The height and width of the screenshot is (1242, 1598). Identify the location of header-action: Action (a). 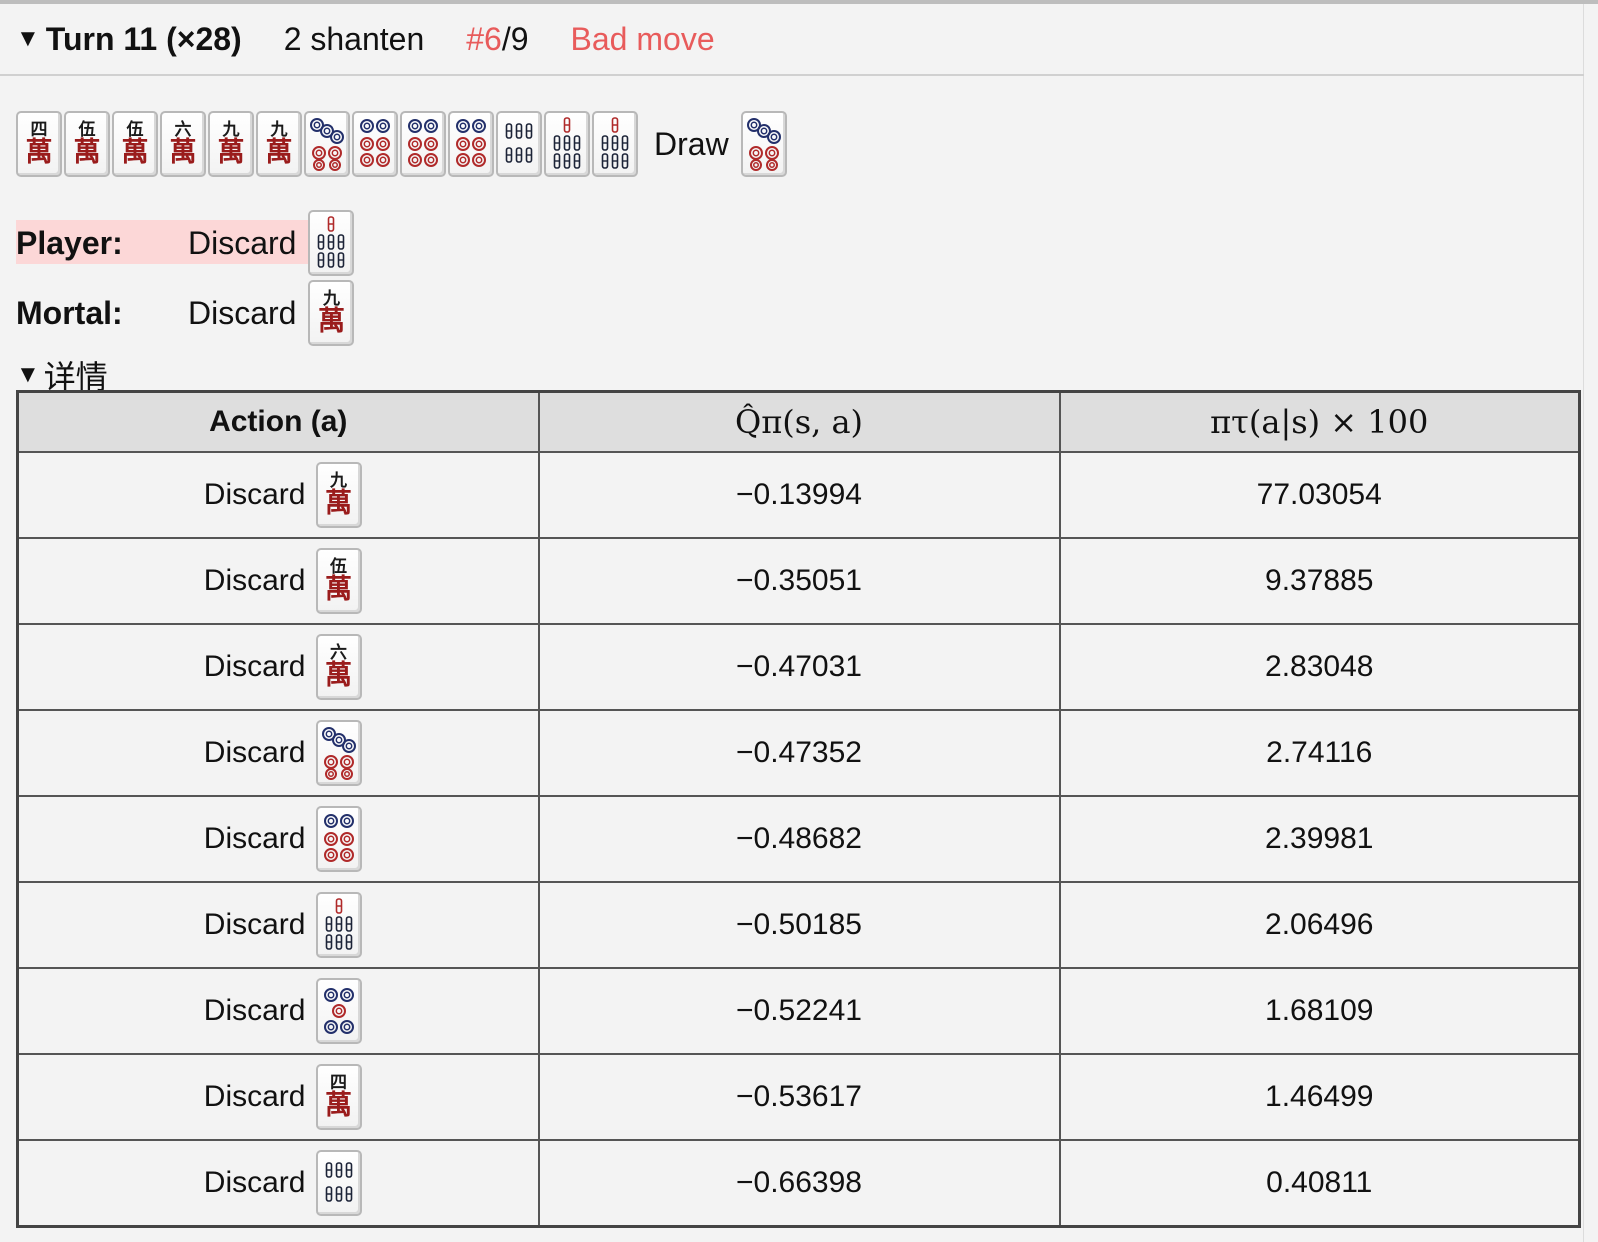
(278, 421).